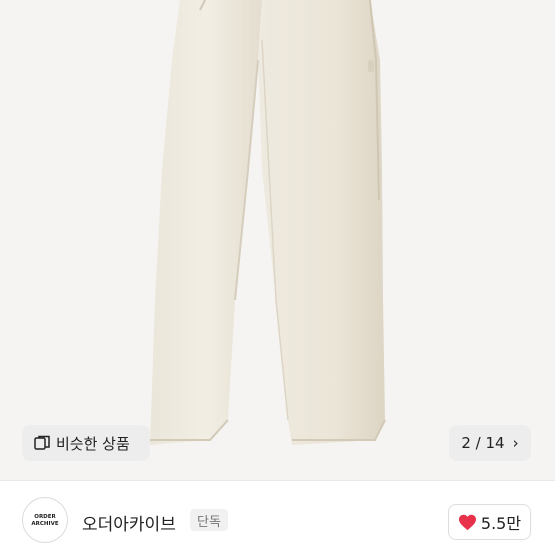  I want to click on exclusive-badge: 단독, so click(209, 520).